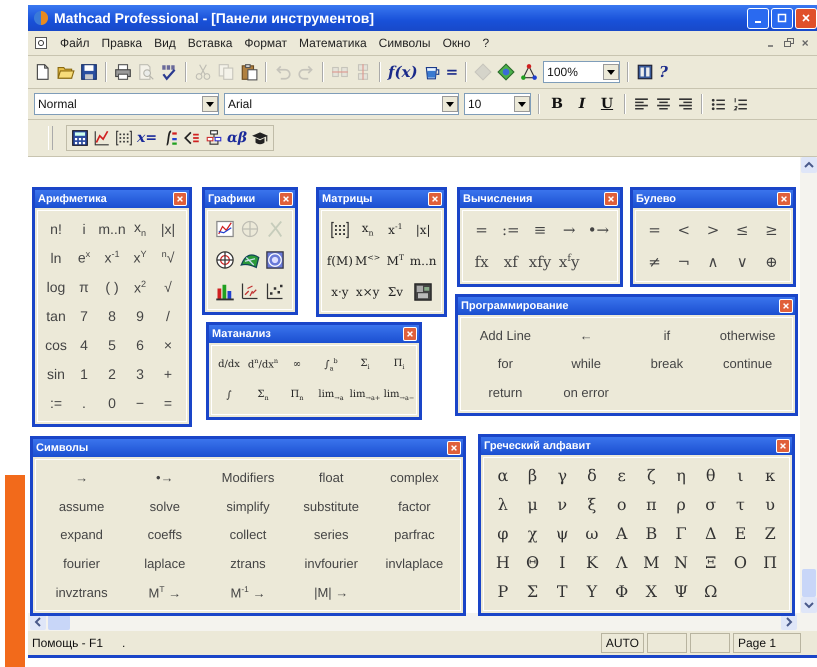 Image resolution: width=817 pixels, height=667 pixels. I want to click on palette-button: Π$_{i}$, so click(399, 364).